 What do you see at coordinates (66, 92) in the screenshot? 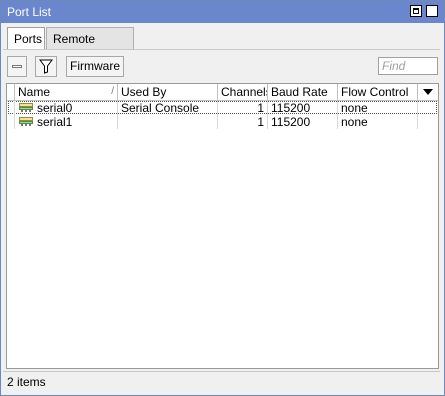
I see `column-header-name: Name /` at bounding box center [66, 92].